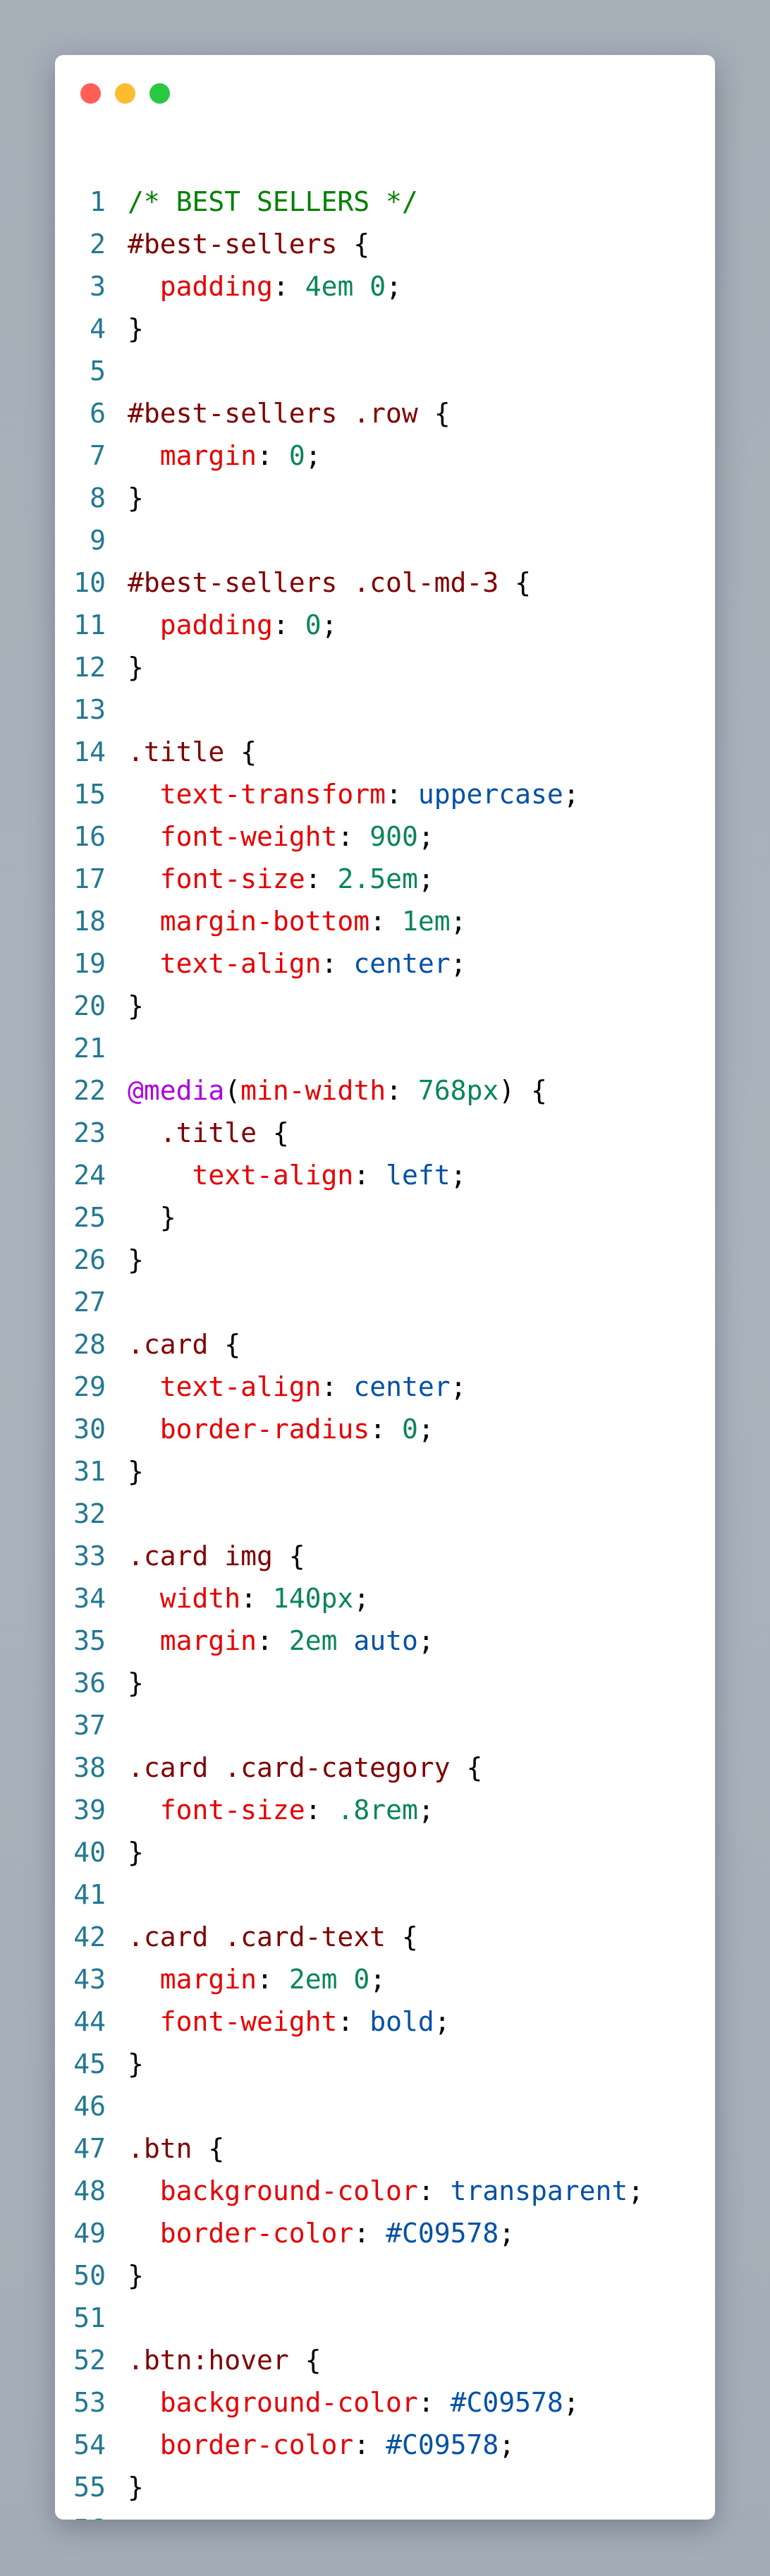  I want to click on code-line: 40}, so click(385, 1852).